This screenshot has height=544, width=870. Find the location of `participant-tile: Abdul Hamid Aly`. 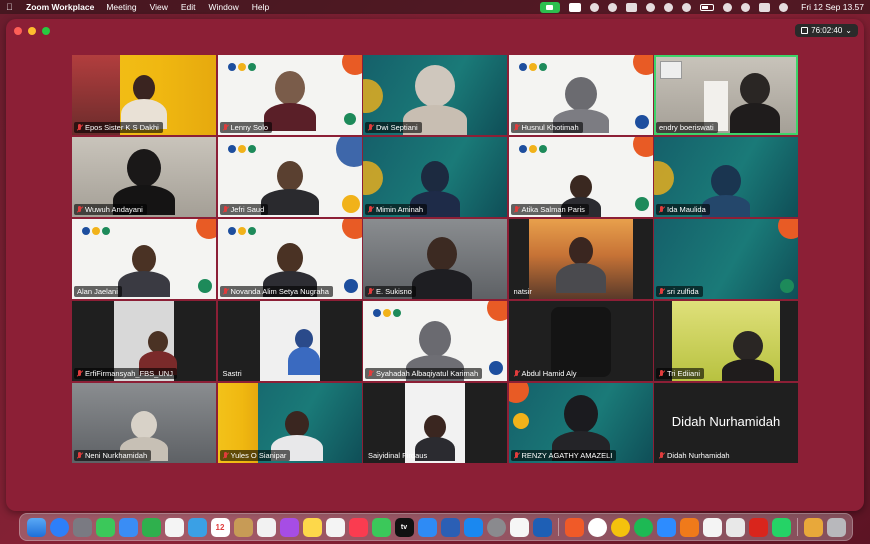

participant-tile: Abdul Hamid Aly is located at coordinates (580, 341).